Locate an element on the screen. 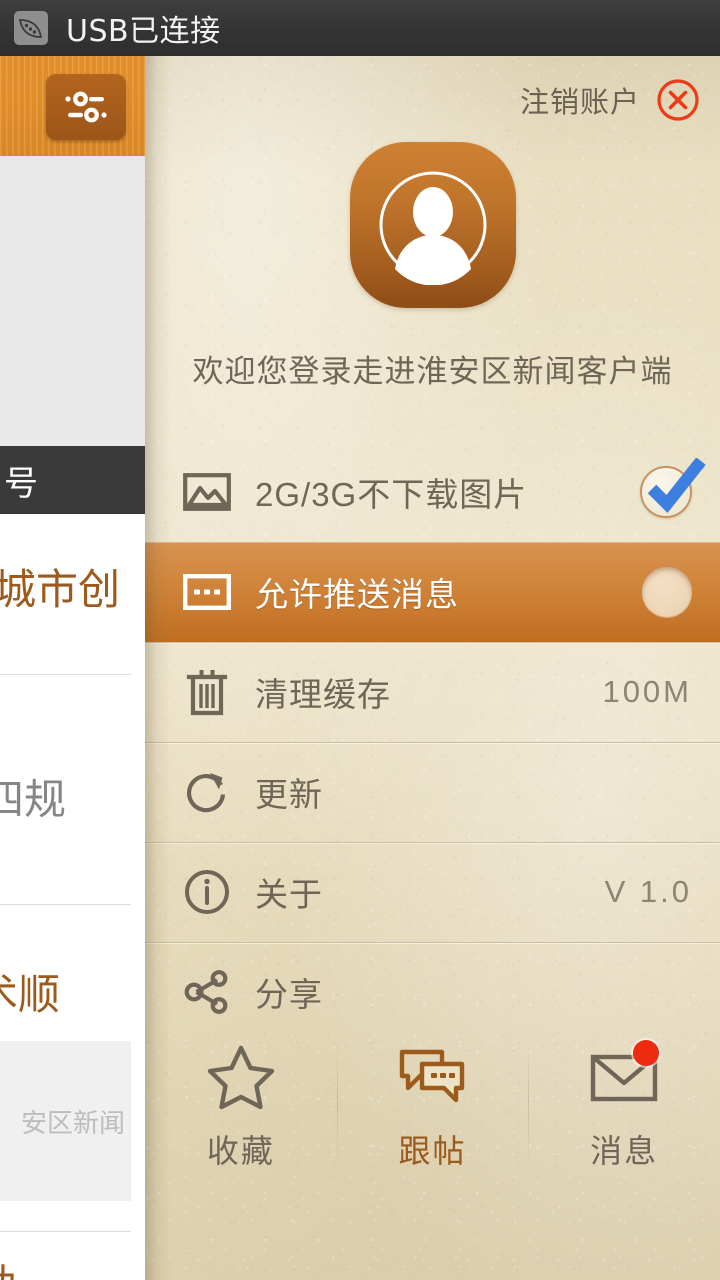 This screenshot has width=720, height=1280. setting-row-allow-push-notifications: 允许推送消息 is located at coordinates (432, 592).